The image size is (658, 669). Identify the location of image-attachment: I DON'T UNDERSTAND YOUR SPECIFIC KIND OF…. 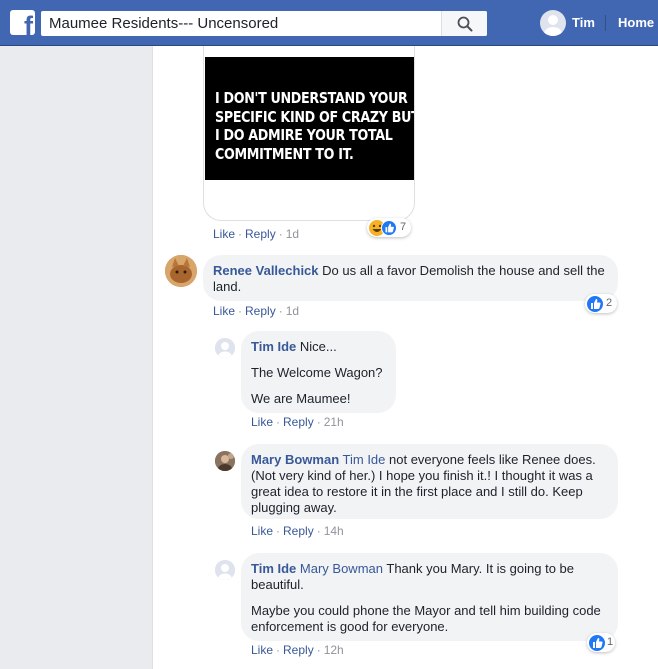
(309, 133).